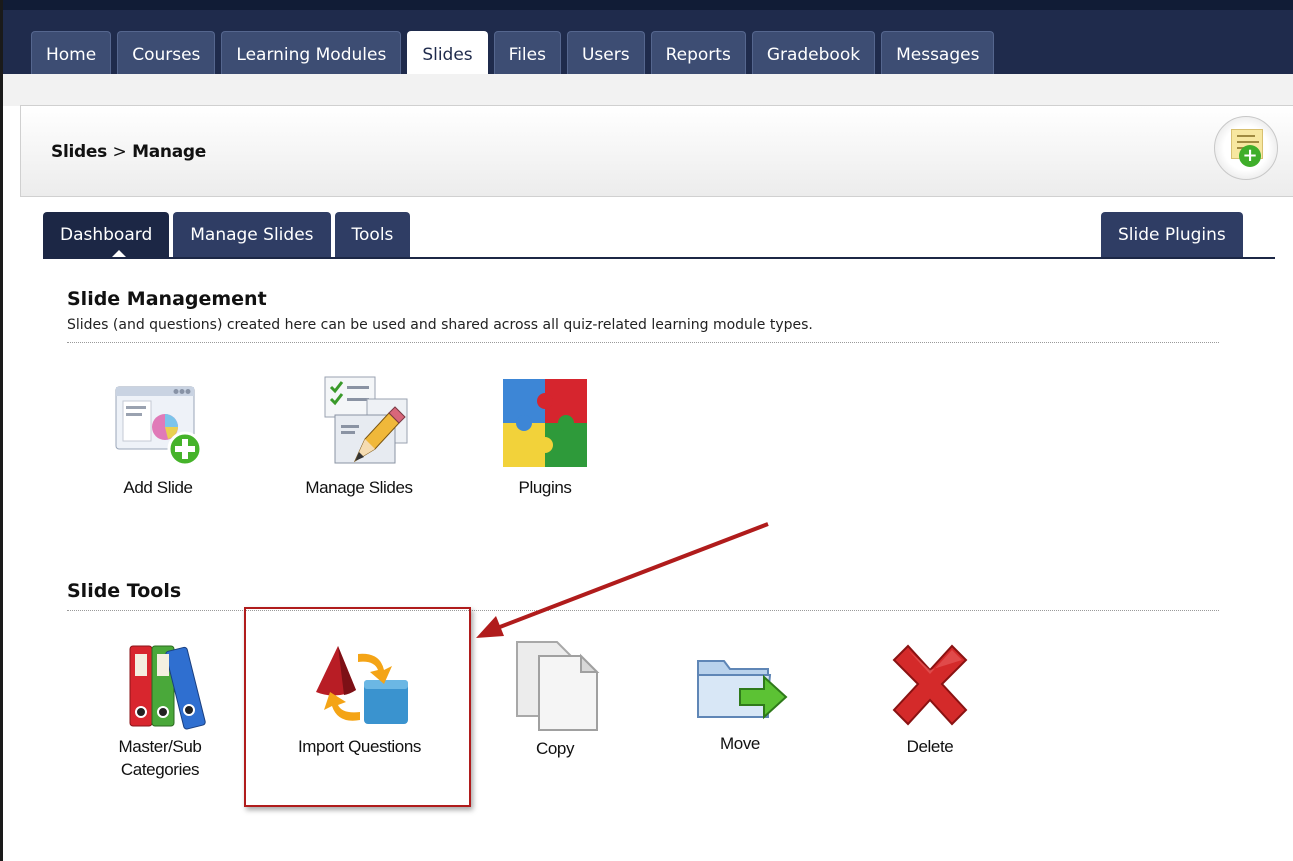  What do you see at coordinates (648, 5) in the screenshot?
I see `top-strip` at bounding box center [648, 5].